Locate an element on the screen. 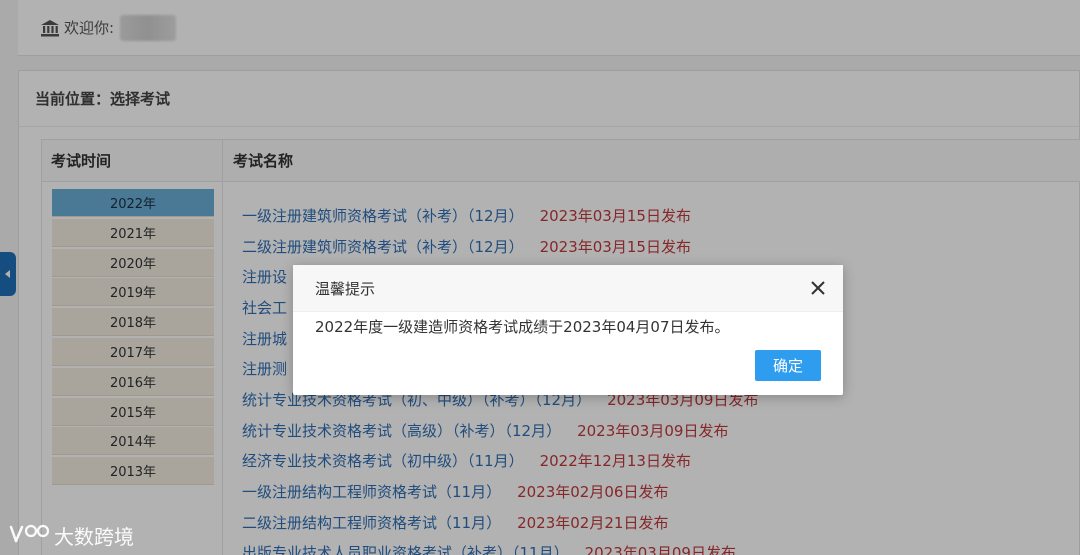 This screenshot has width=1080, height=555. dialog-title: 温馨提示 is located at coordinates (345, 288).